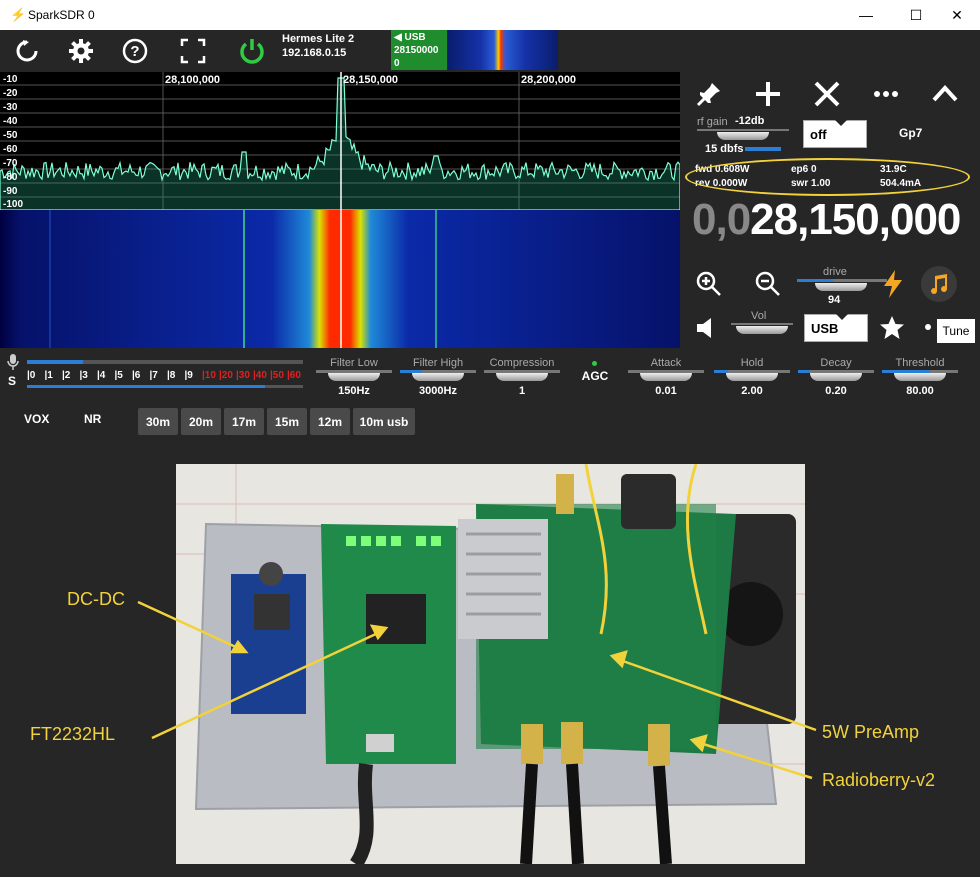 This screenshot has width=980, height=877. What do you see at coordinates (835, 272) in the screenshot?
I see `drive-label: drive` at bounding box center [835, 272].